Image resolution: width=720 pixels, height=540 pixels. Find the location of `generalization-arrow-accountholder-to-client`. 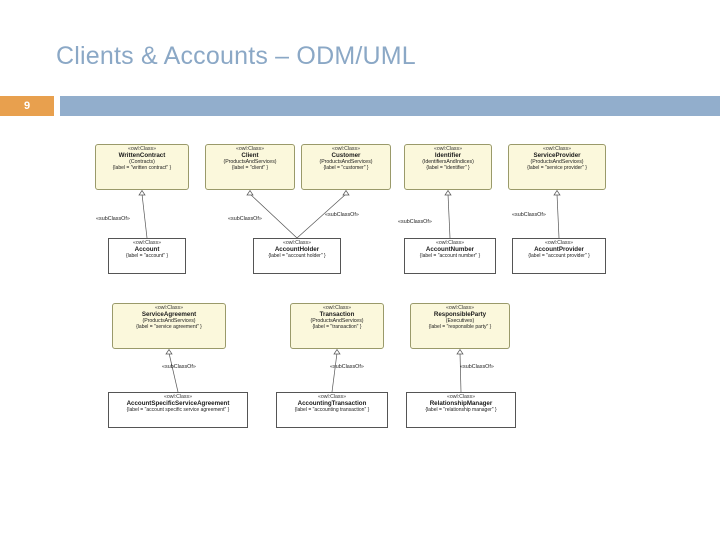

generalization-arrow-accountholder-to-client is located at coordinates (250, 192).